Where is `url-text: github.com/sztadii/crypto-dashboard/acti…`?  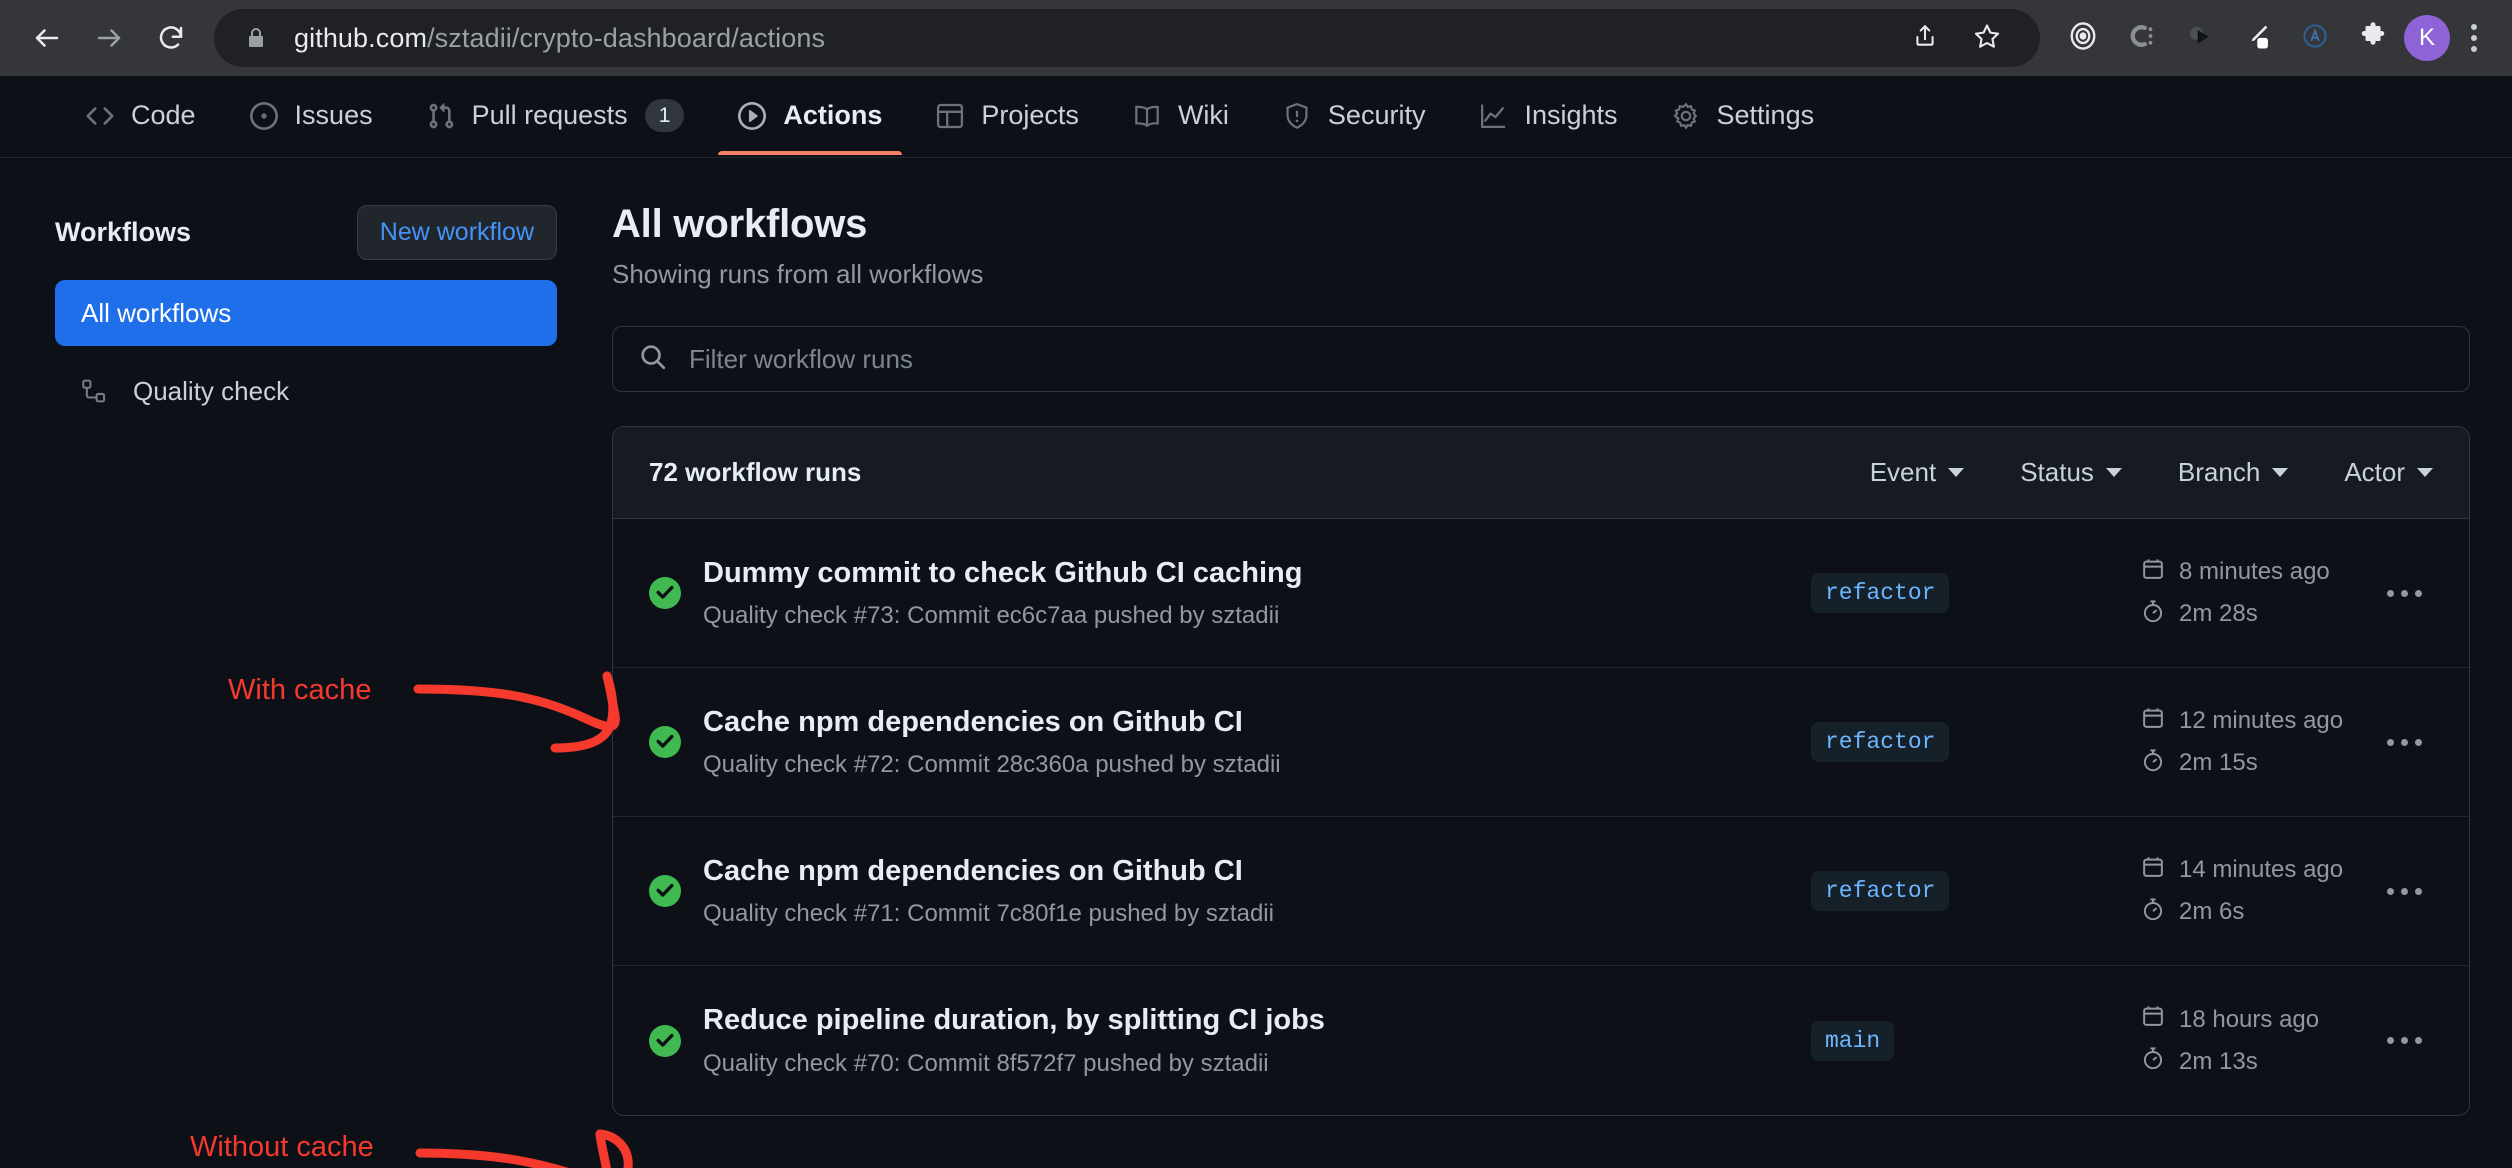 url-text: github.com/sztadii/crypto-dashboard/acti… is located at coordinates (1091, 38).